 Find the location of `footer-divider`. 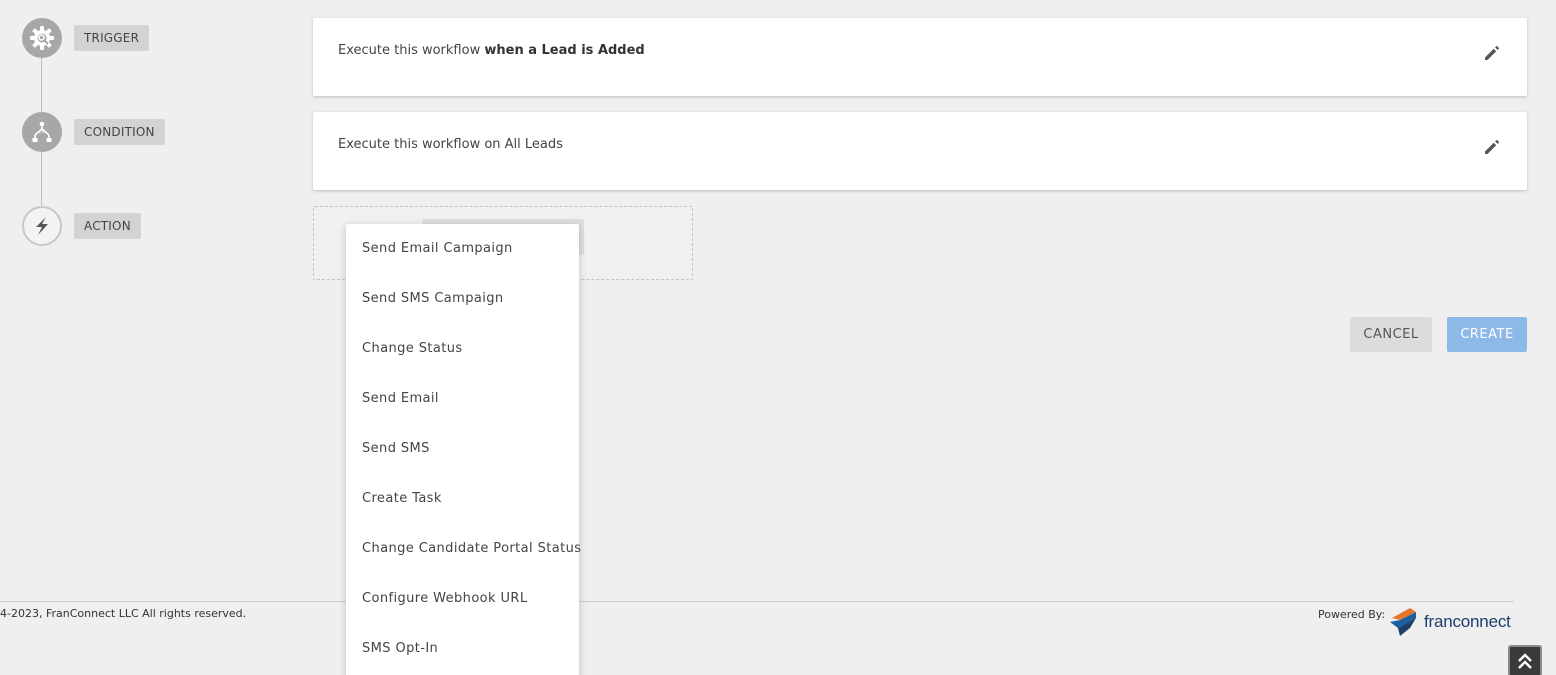

footer-divider is located at coordinates (757, 601).